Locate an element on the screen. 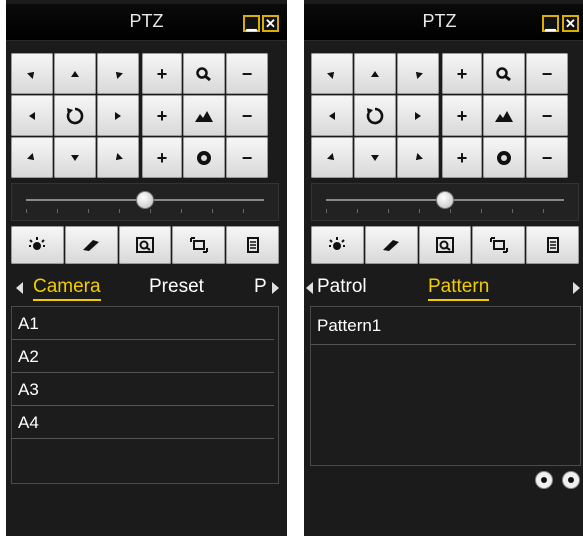  list-item: Pattern1 is located at coordinates (443, 326).